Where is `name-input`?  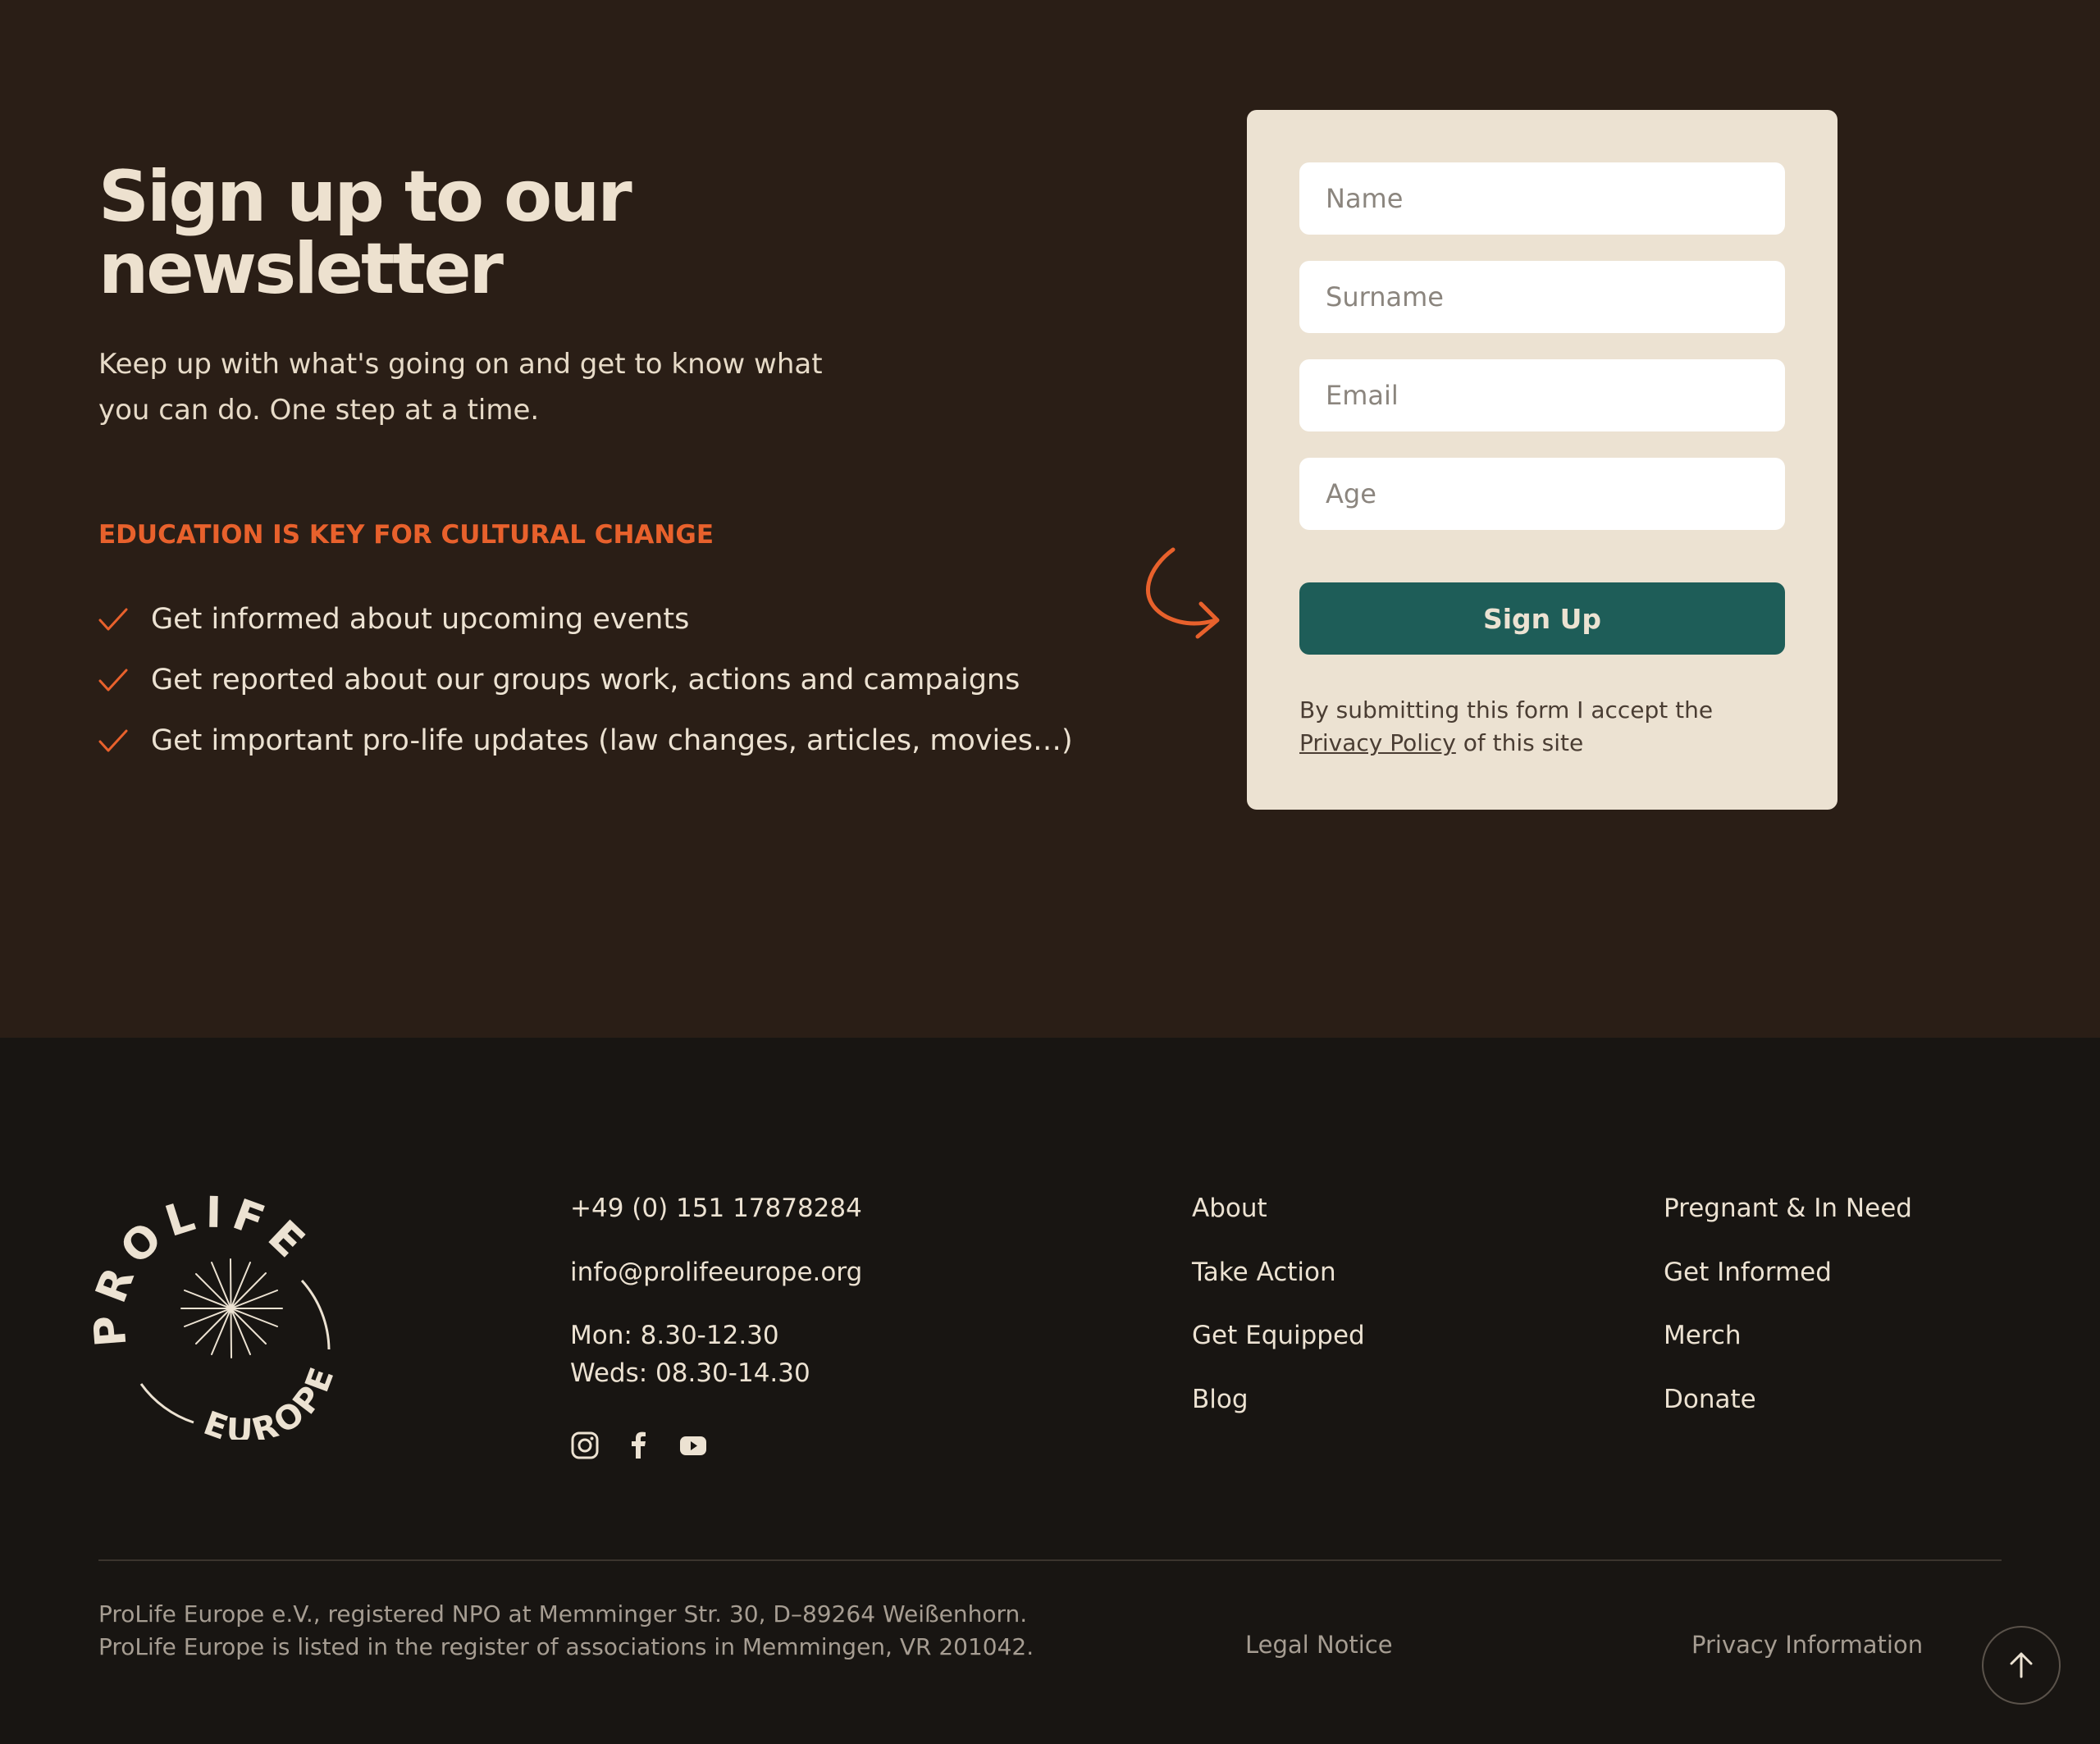 name-input is located at coordinates (1542, 198).